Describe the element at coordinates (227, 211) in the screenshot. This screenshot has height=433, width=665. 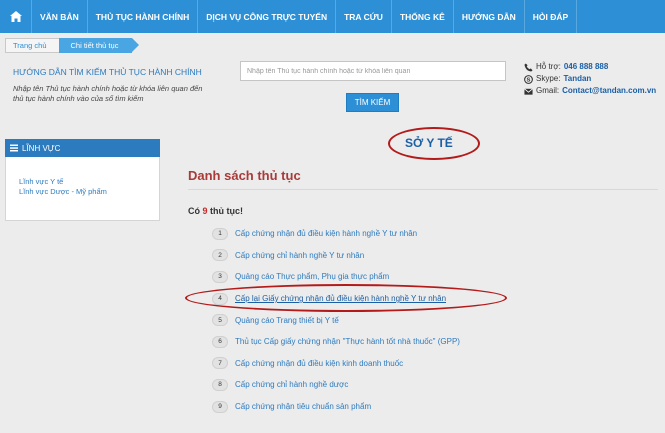
I see `count-suffix: thủ tục!` at that location.